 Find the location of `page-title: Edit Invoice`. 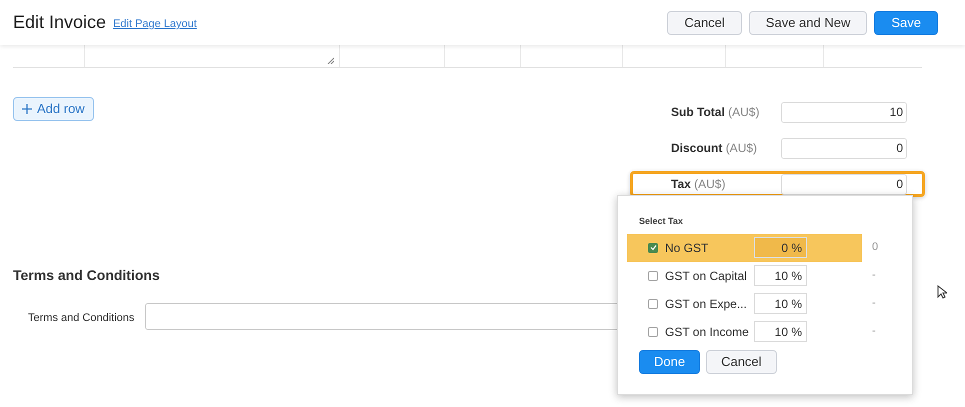

page-title: Edit Invoice is located at coordinates (59, 22).